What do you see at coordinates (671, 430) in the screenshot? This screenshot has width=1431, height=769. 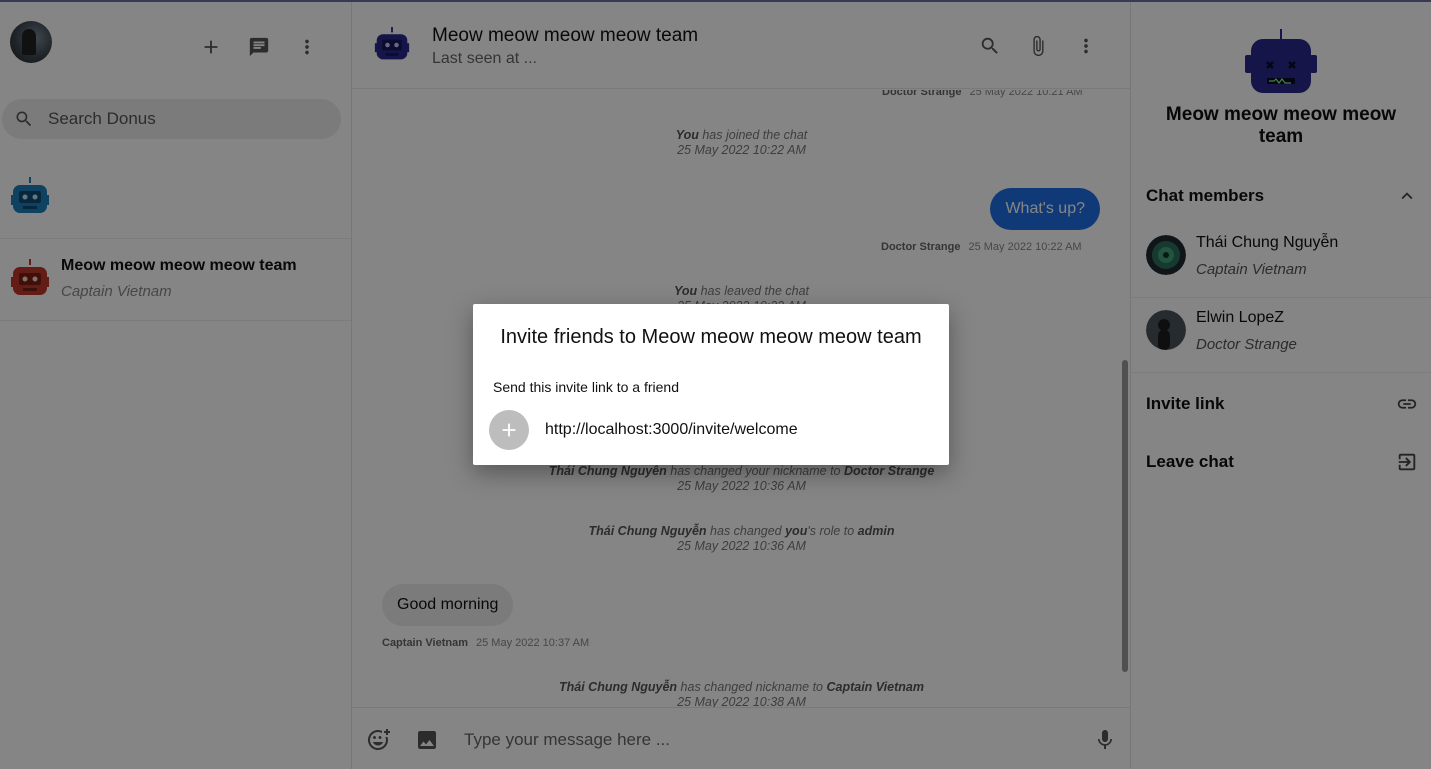 I see `invite-link-text: http://localhost:3000/invite/welcome` at bounding box center [671, 430].